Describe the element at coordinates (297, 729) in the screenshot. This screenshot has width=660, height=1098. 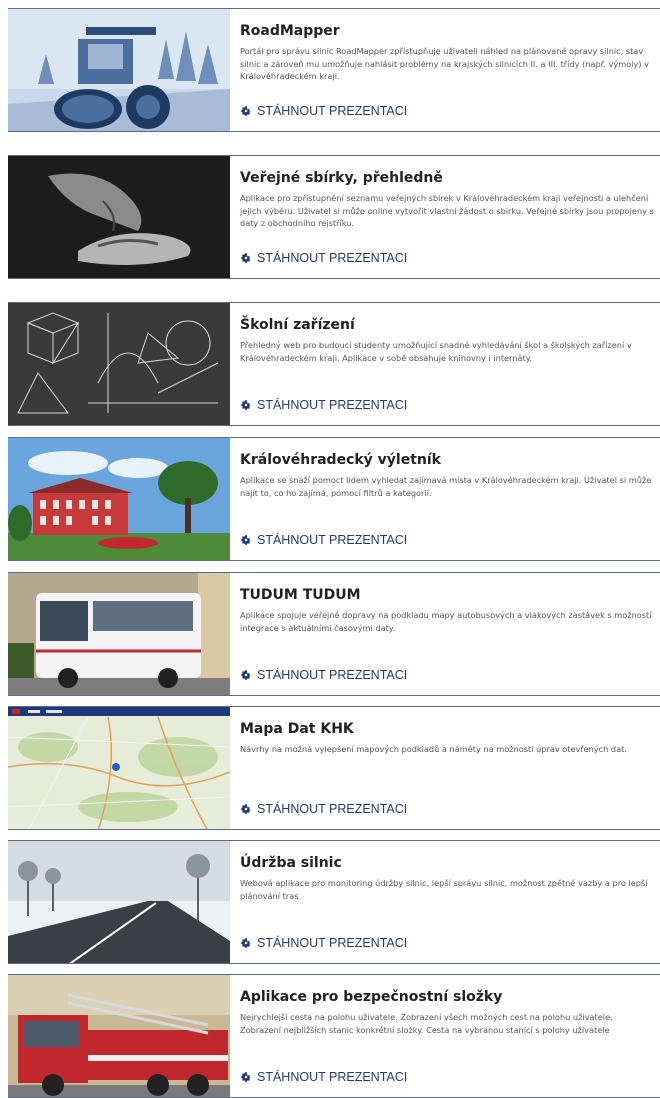
I see `card-title: Mapa Dat KHK` at that location.